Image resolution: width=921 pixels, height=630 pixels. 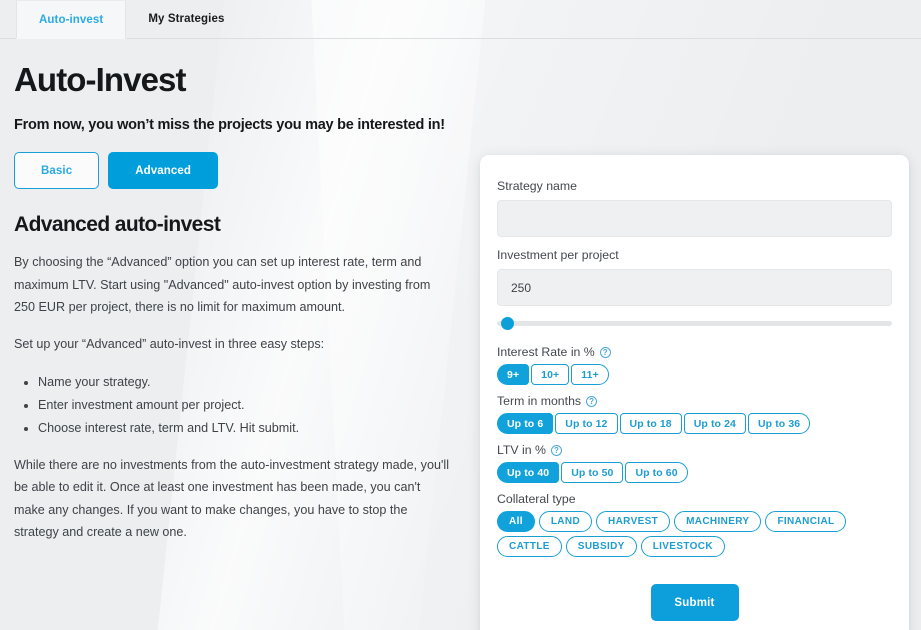 What do you see at coordinates (592, 472) in the screenshot?
I see `ltv-option: Up to 50` at bounding box center [592, 472].